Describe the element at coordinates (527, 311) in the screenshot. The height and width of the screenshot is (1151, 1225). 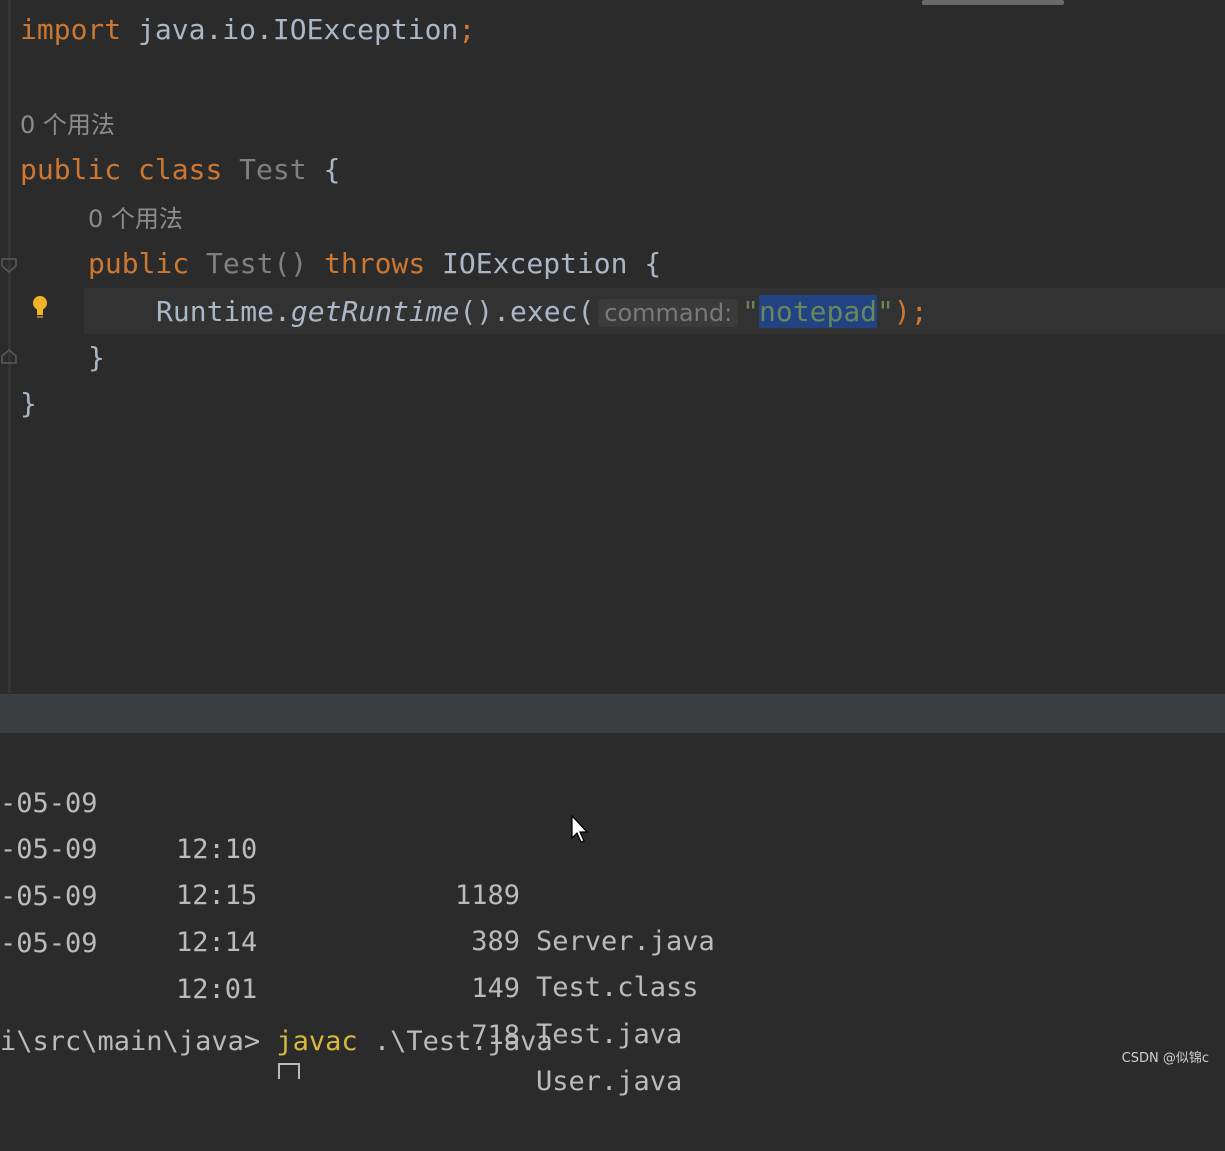
I see `exec-call: ().exec(` at that location.